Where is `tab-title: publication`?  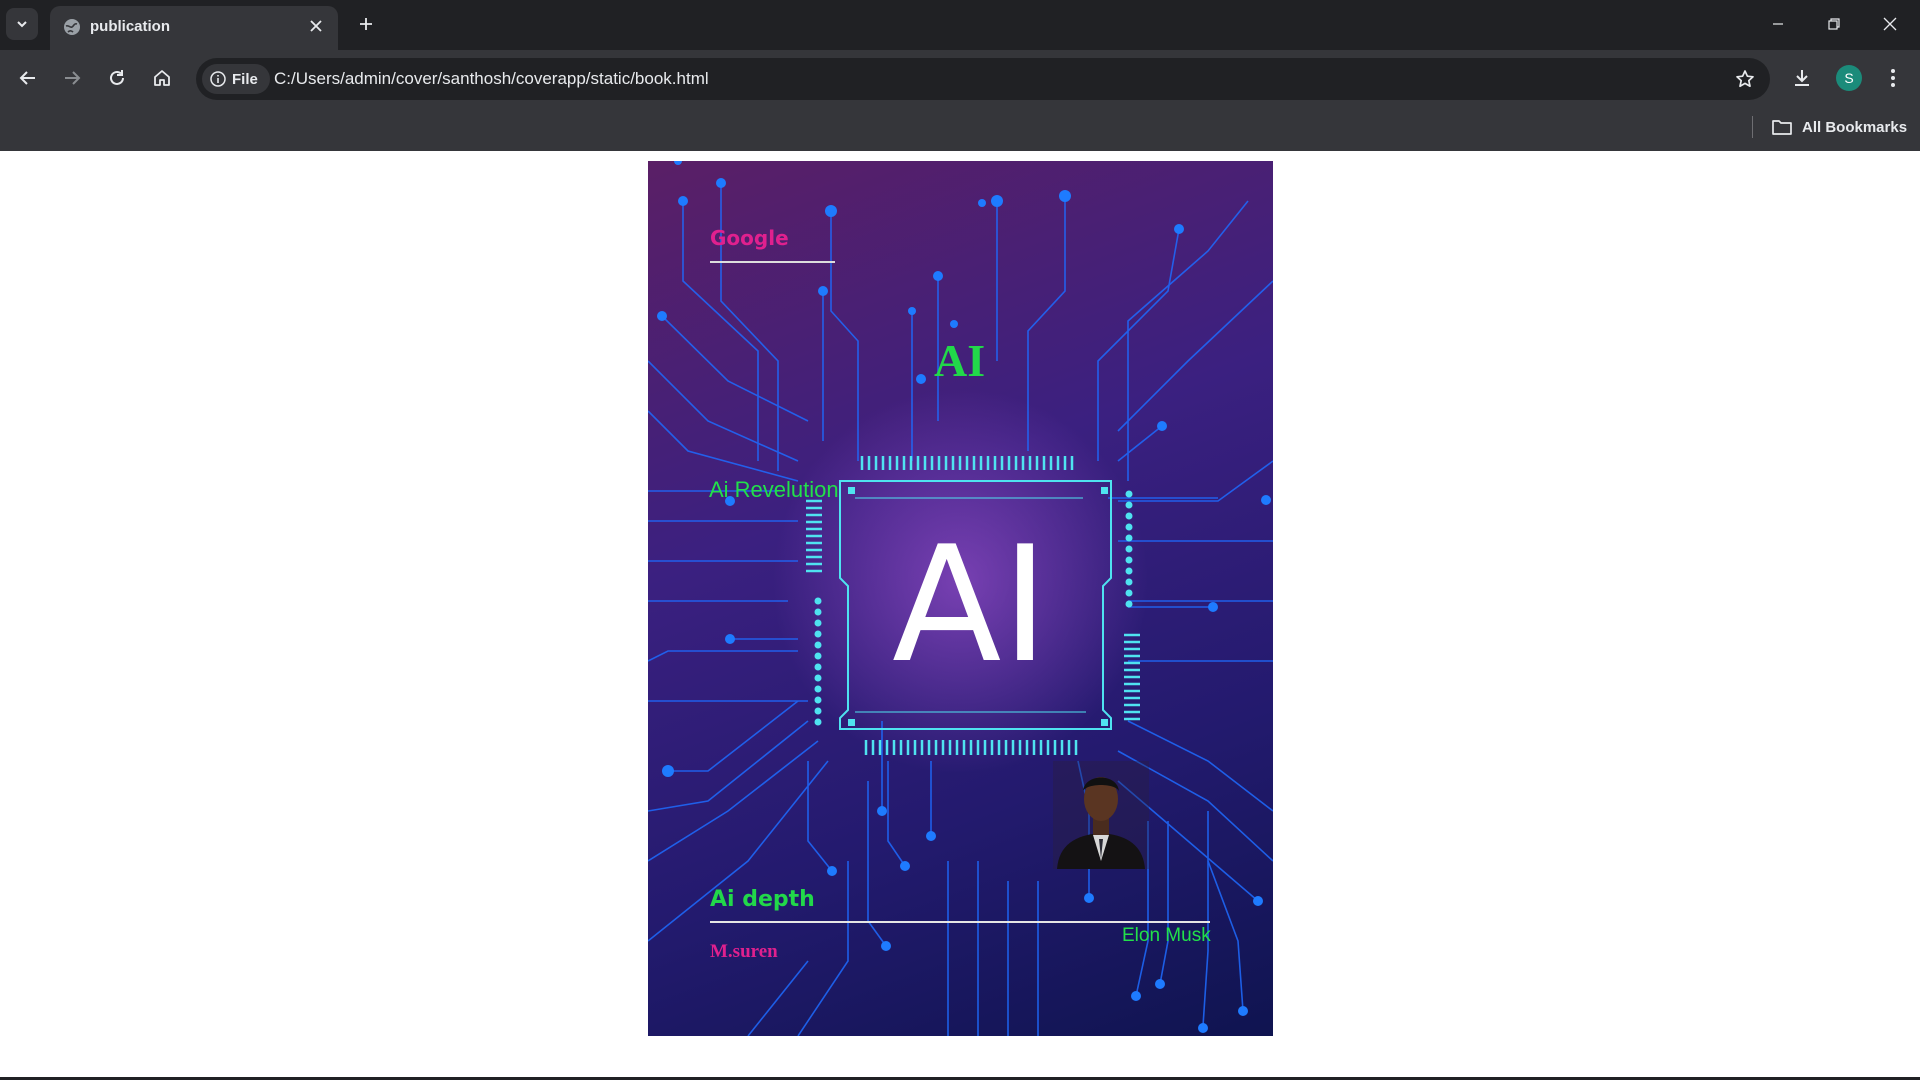
tab-title: publication is located at coordinates (130, 26).